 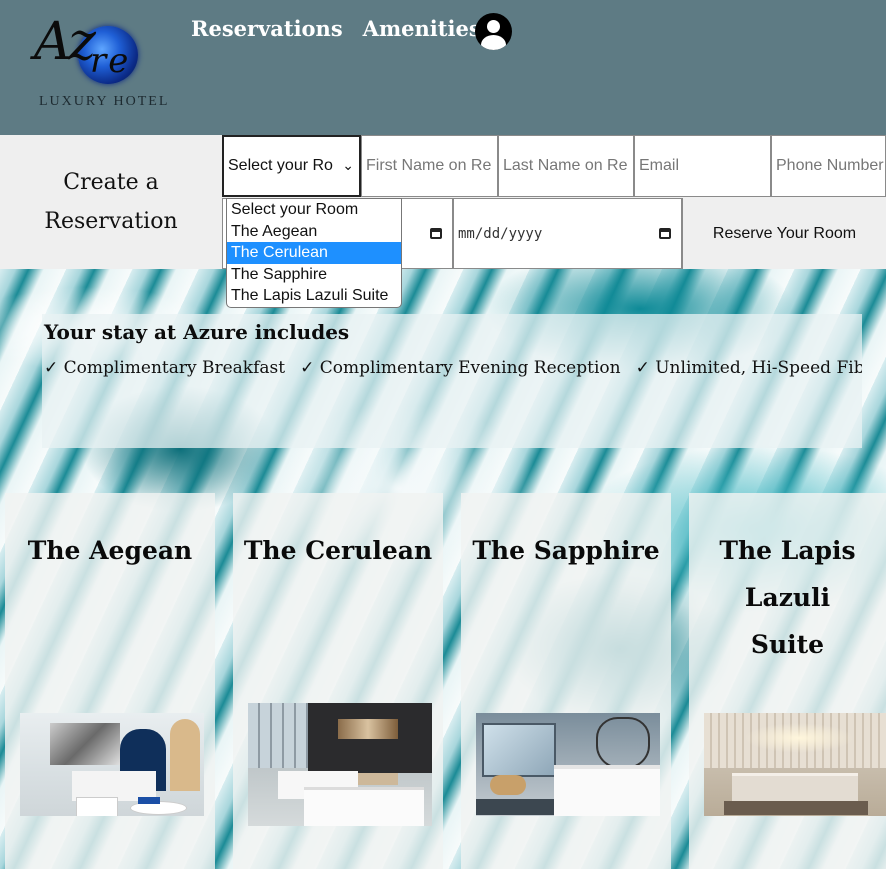 I want to click on room-option: The Aegean, so click(x=314, y=232).